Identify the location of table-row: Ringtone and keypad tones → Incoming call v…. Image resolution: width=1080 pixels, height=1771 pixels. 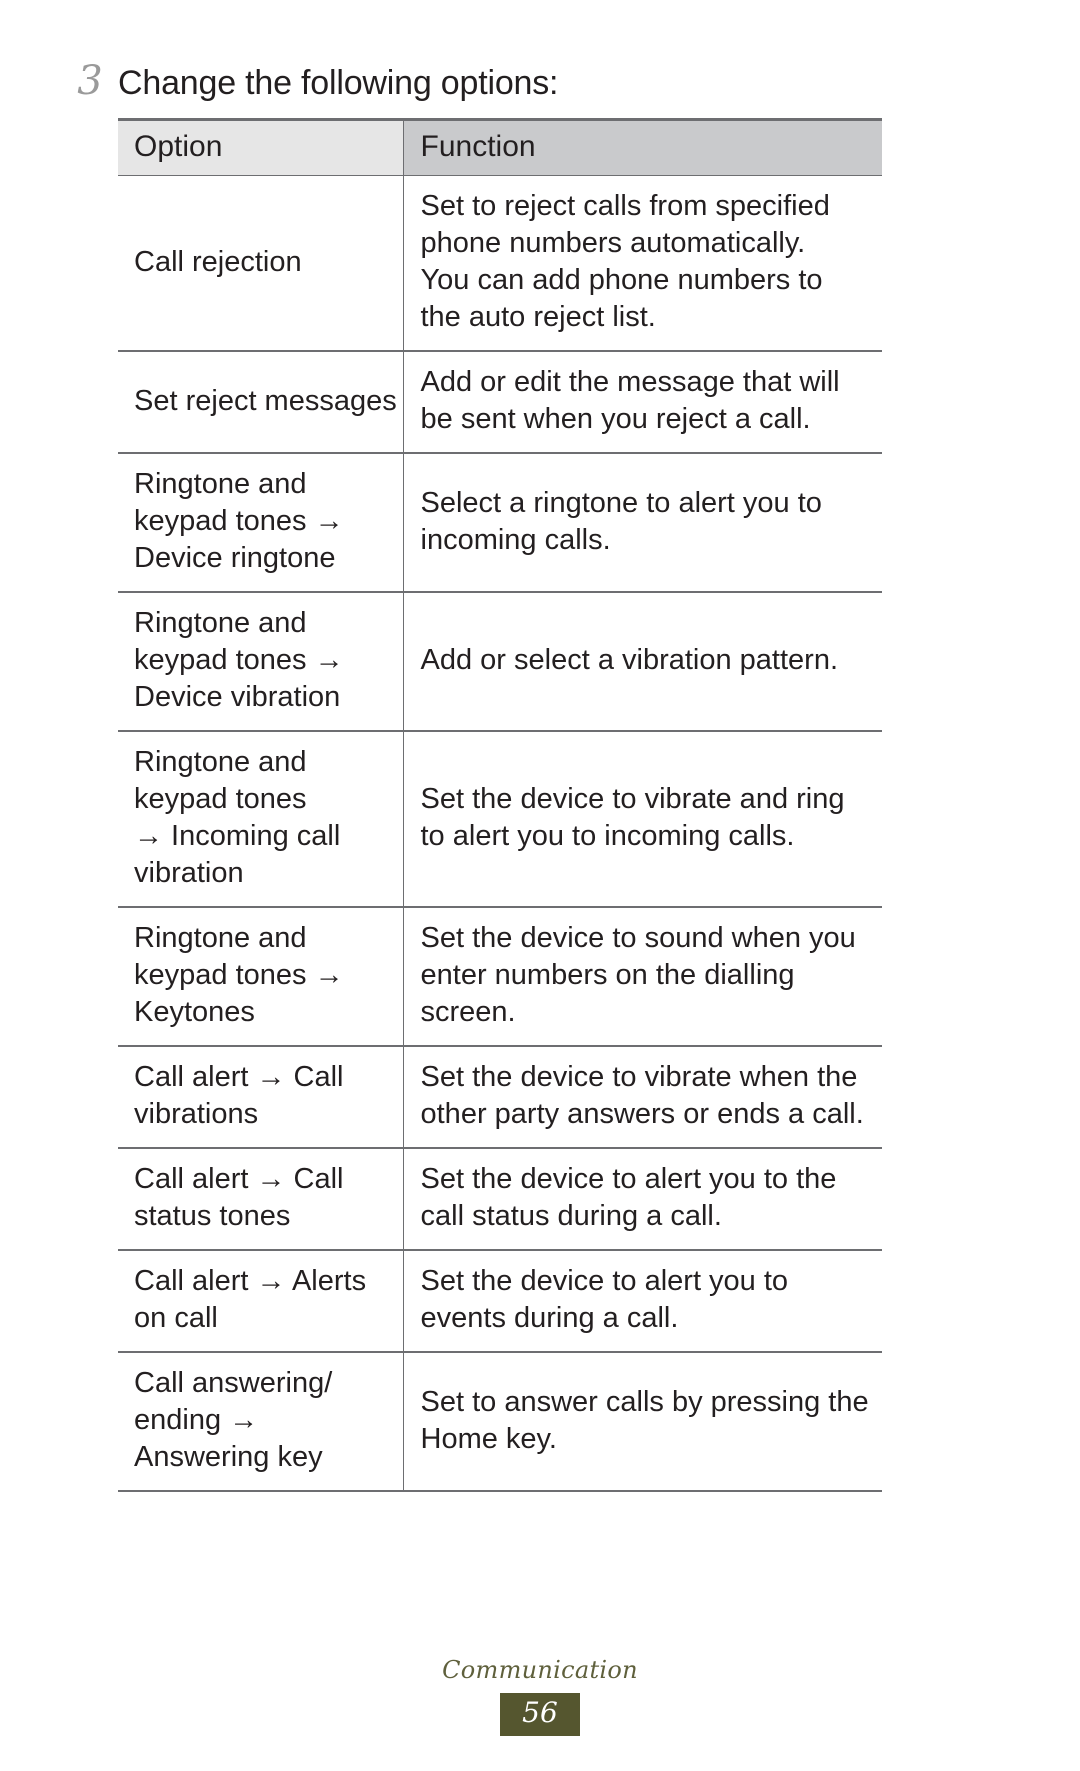
(500, 819).